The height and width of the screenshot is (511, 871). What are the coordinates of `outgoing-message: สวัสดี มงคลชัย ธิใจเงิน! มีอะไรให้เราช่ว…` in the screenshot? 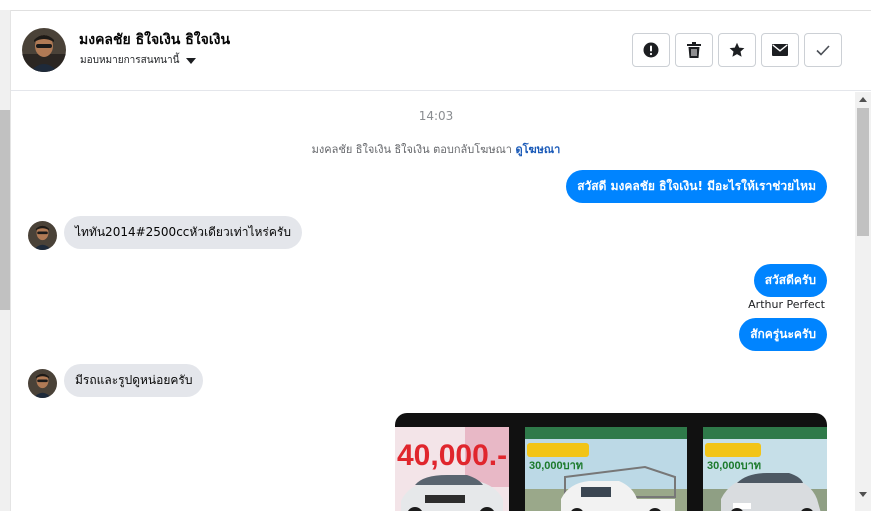 It's located at (696, 186).